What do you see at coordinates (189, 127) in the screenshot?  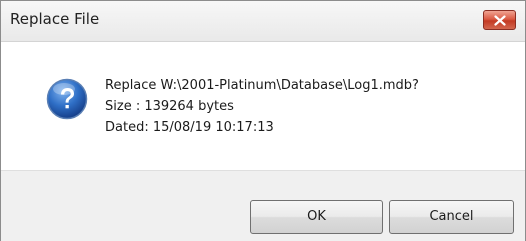 I see `message-line-date: Dated: 15/08/19 10:17:13` at bounding box center [189, 127].